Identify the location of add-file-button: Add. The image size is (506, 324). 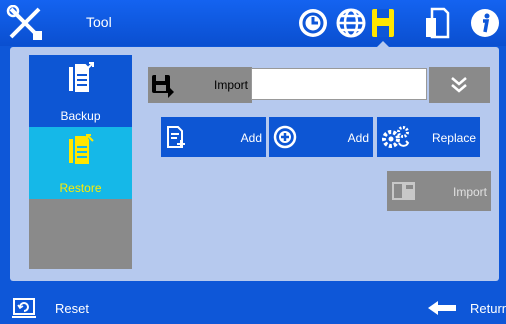
(213, 137).